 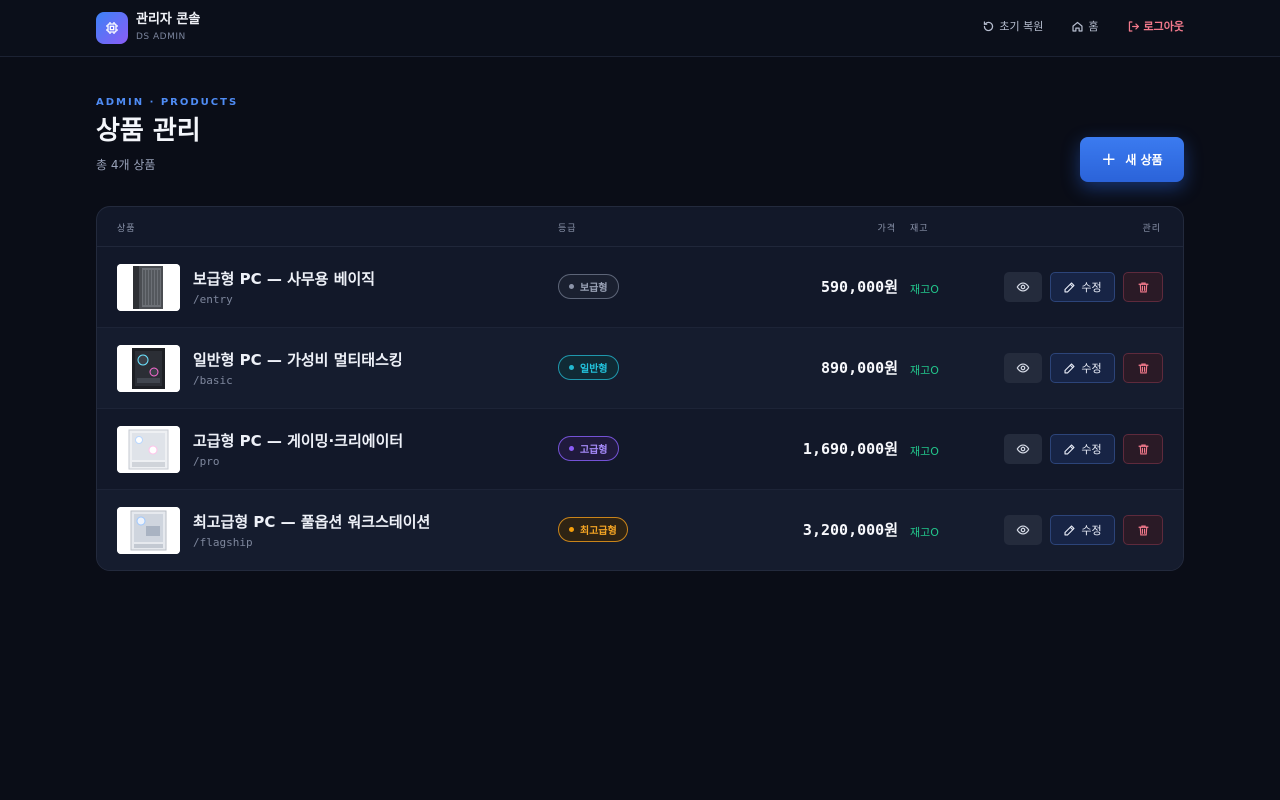 I want to click on grade-badge: 최고급형, so click(x=593, y=529).